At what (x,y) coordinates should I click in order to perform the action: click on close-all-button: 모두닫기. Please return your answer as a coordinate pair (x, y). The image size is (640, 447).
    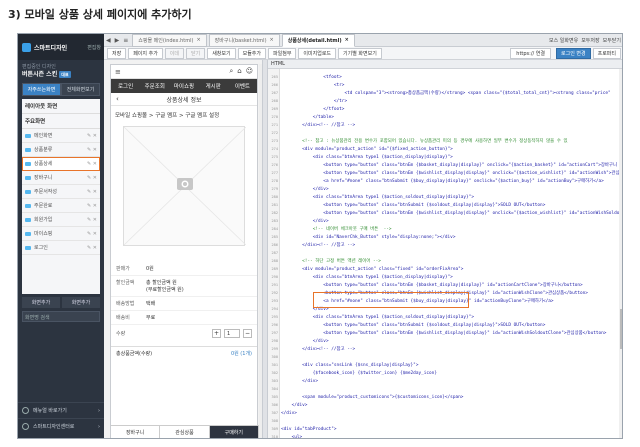
    Looking at the image, I should click on (612, 40).